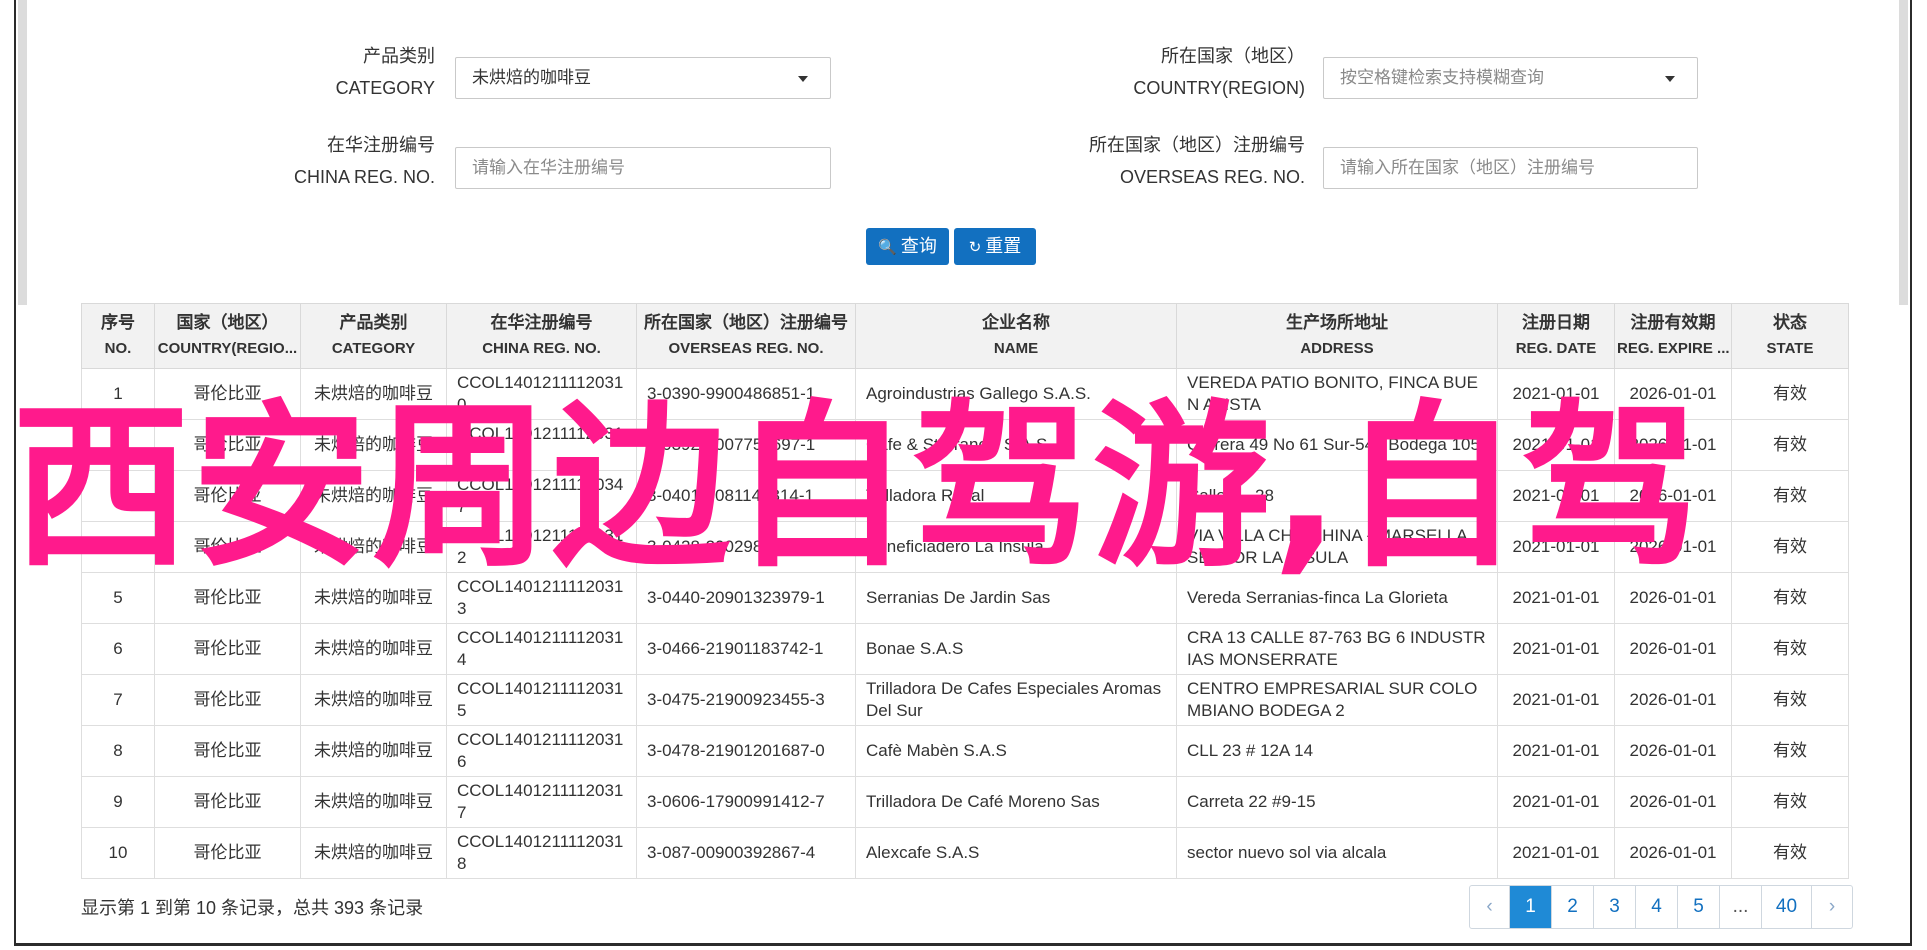  Describe the element at coordinates (746, 700) in the screenshot. I see `table-cell: 3-0475-21900923455-3` at that location.